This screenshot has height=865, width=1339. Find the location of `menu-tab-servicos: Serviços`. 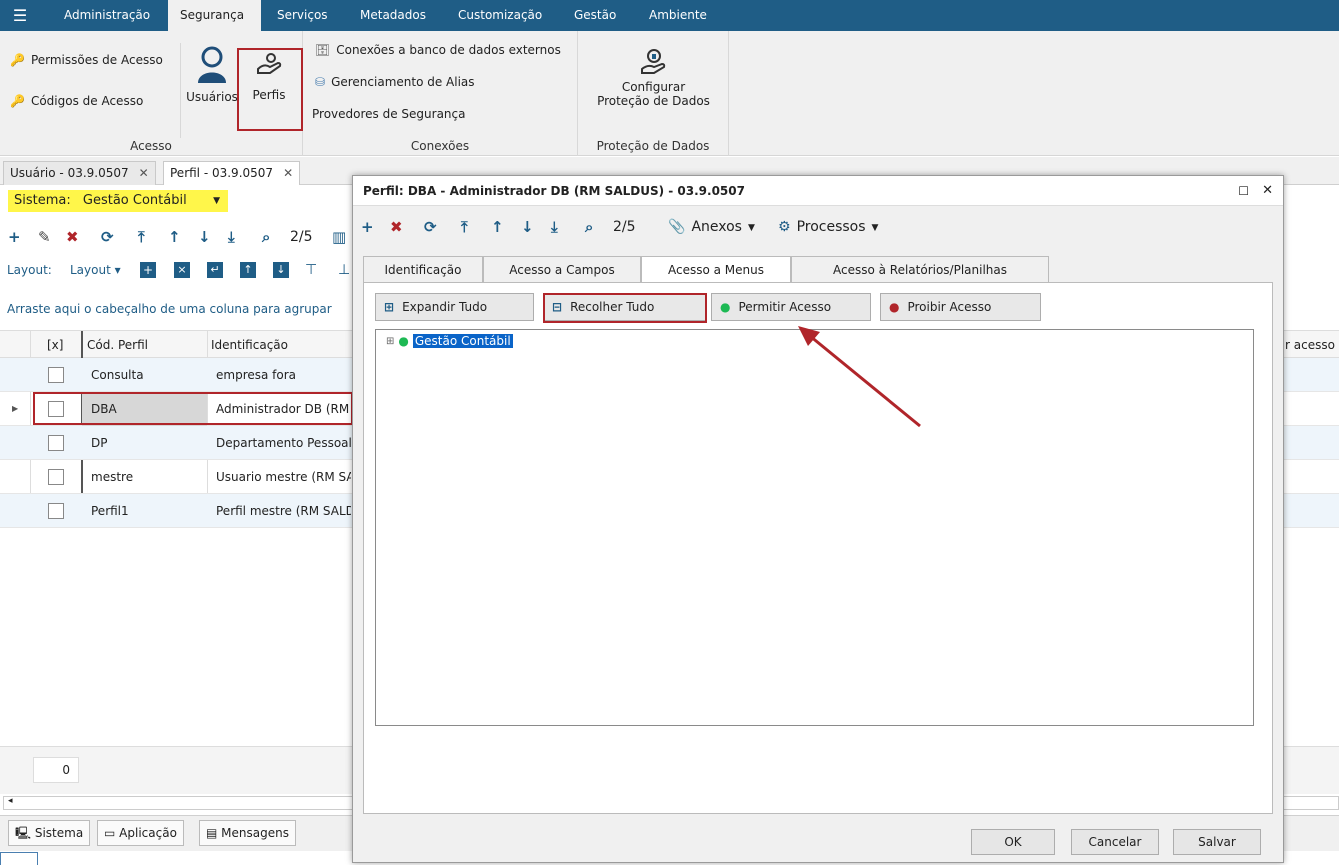

menu-tab-servicos: Serviços is located at coordinates (302, 15).